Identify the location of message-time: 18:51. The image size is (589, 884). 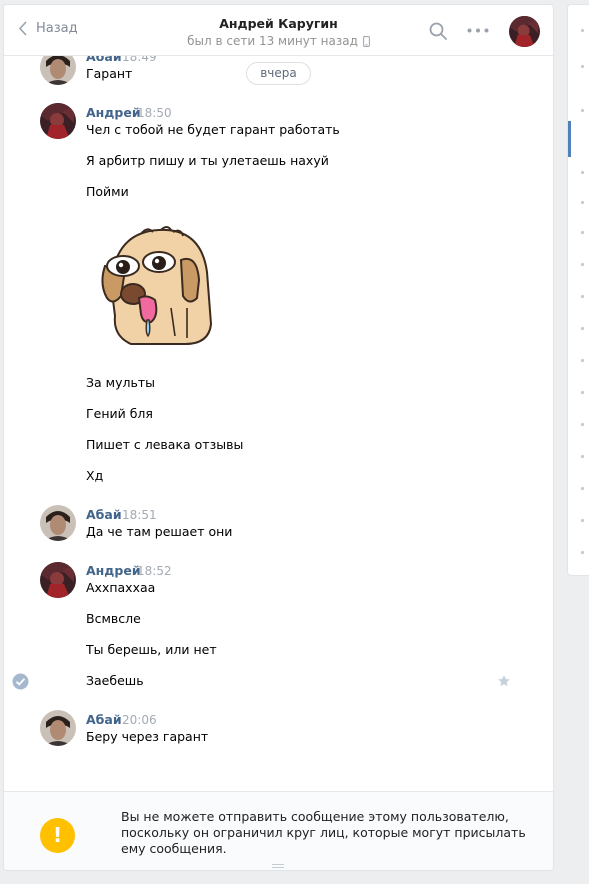
(139, 515).